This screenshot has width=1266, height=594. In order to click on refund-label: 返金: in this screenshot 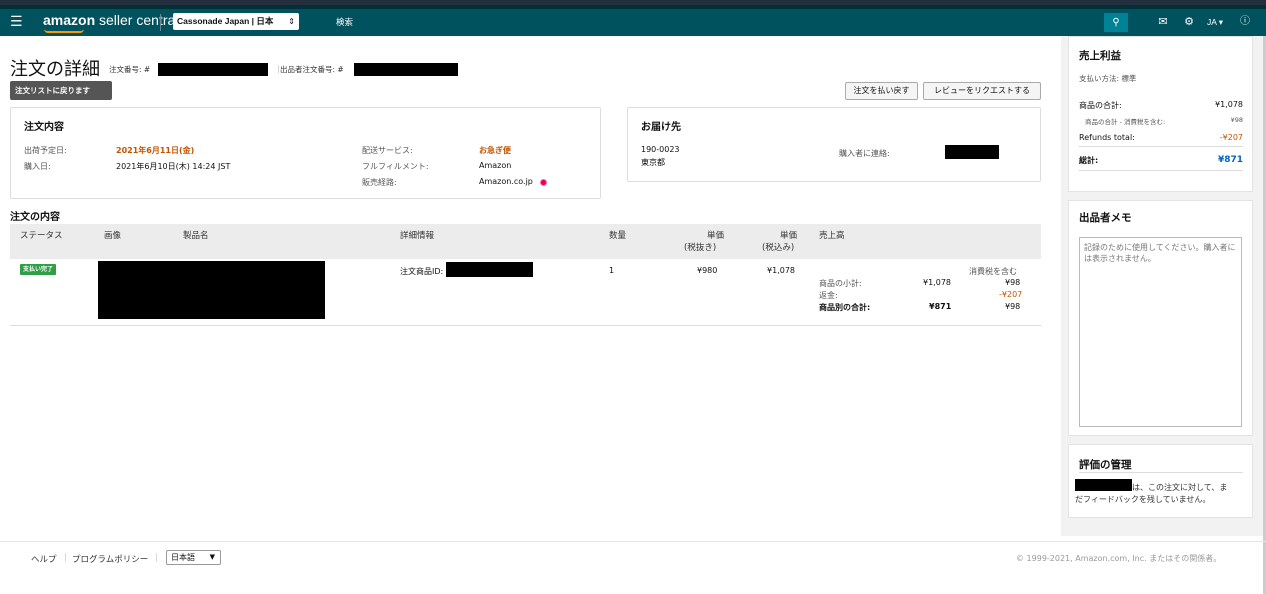, I will do `click(828, 295)`.